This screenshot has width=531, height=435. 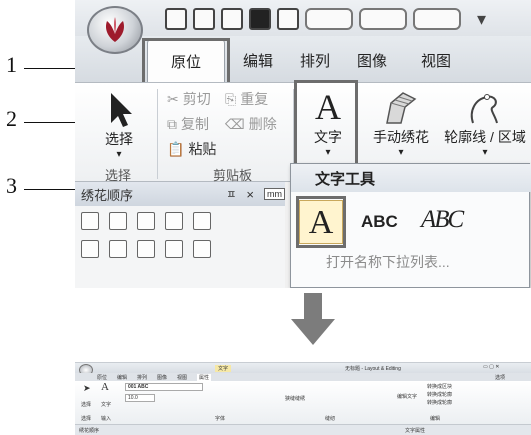 I want to click on decorative-monogram-item: ABC, so click(x=442, y=220).